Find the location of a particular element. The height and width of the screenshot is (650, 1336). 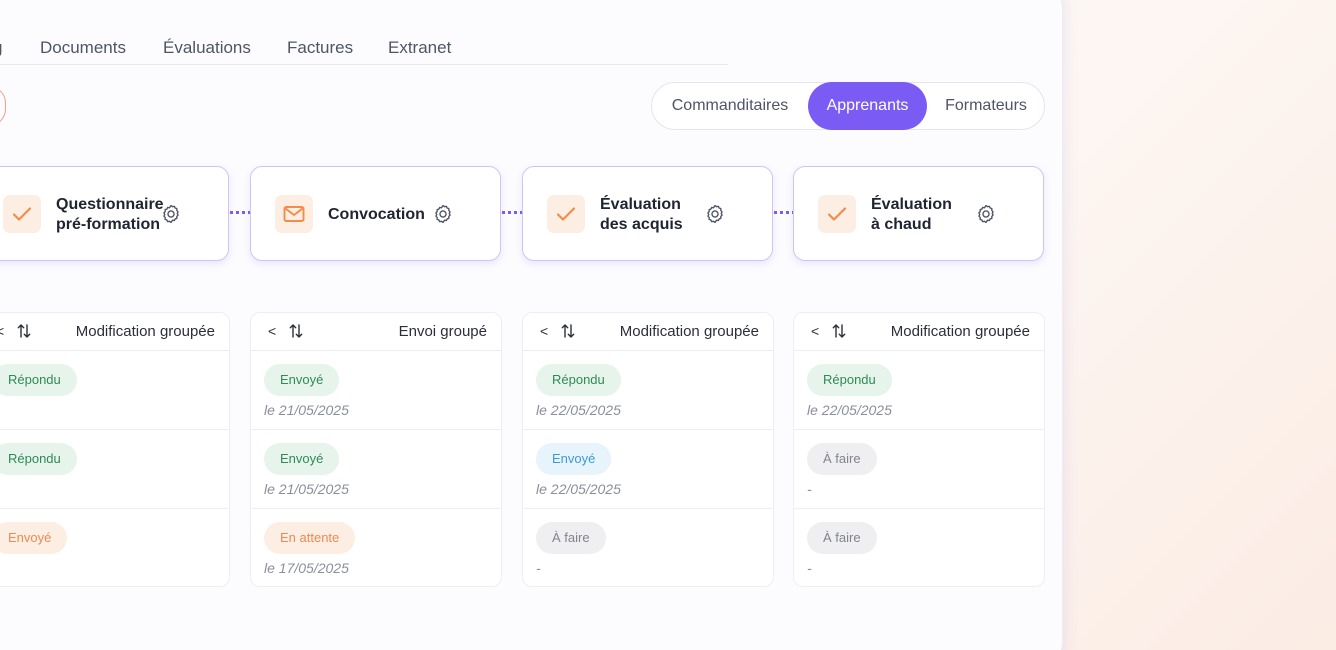

segment-apprenants: Apprenants is located at coordinates (867, 106).